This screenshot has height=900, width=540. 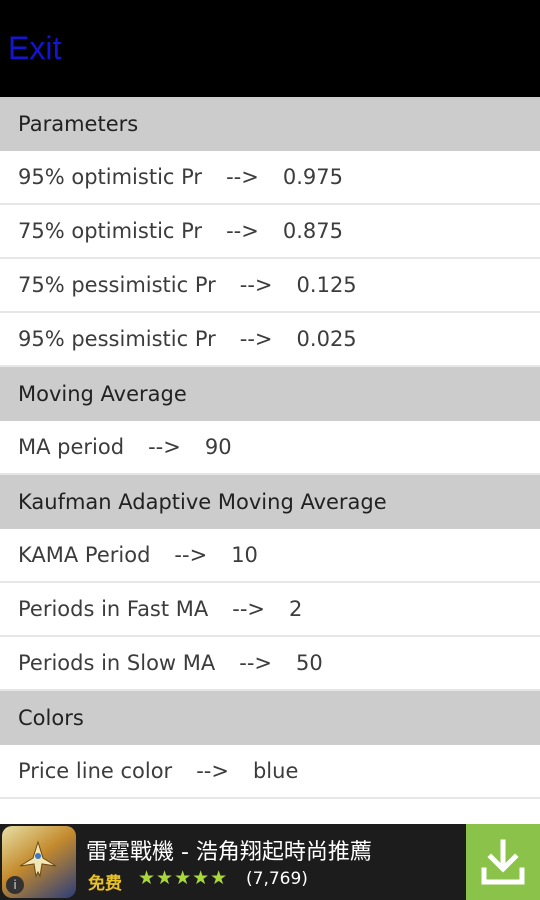 I want to click on pref-value: 50, so click(x=309, y=663).